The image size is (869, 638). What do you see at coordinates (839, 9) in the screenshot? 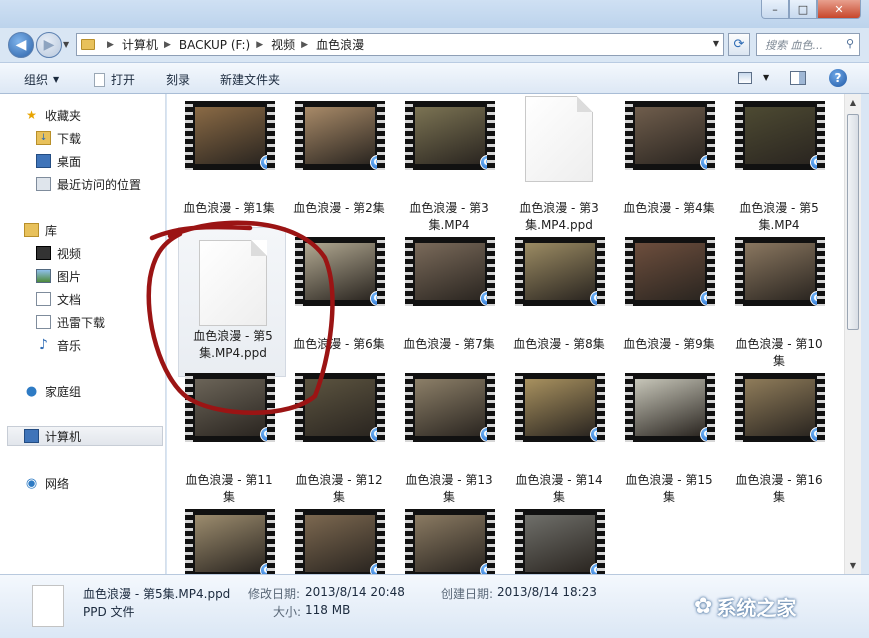
I see `close-button: ✕` at bounding box center [839, 9].